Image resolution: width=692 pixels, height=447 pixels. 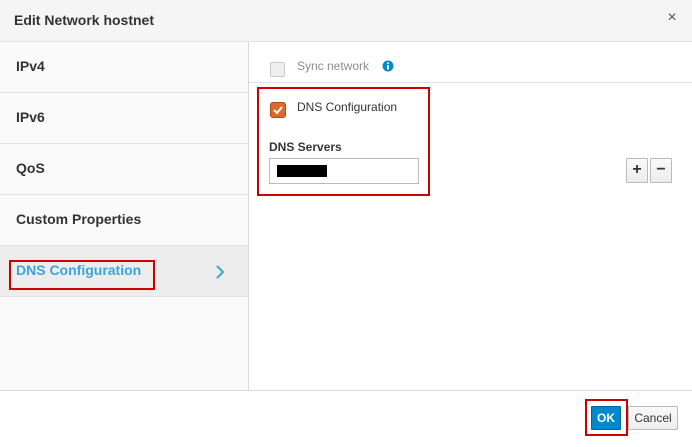 What do you see at coordinates (470, 62) in the screenshot?
I see `sync-network-row: Sync network` at bounding box center [470, 62].